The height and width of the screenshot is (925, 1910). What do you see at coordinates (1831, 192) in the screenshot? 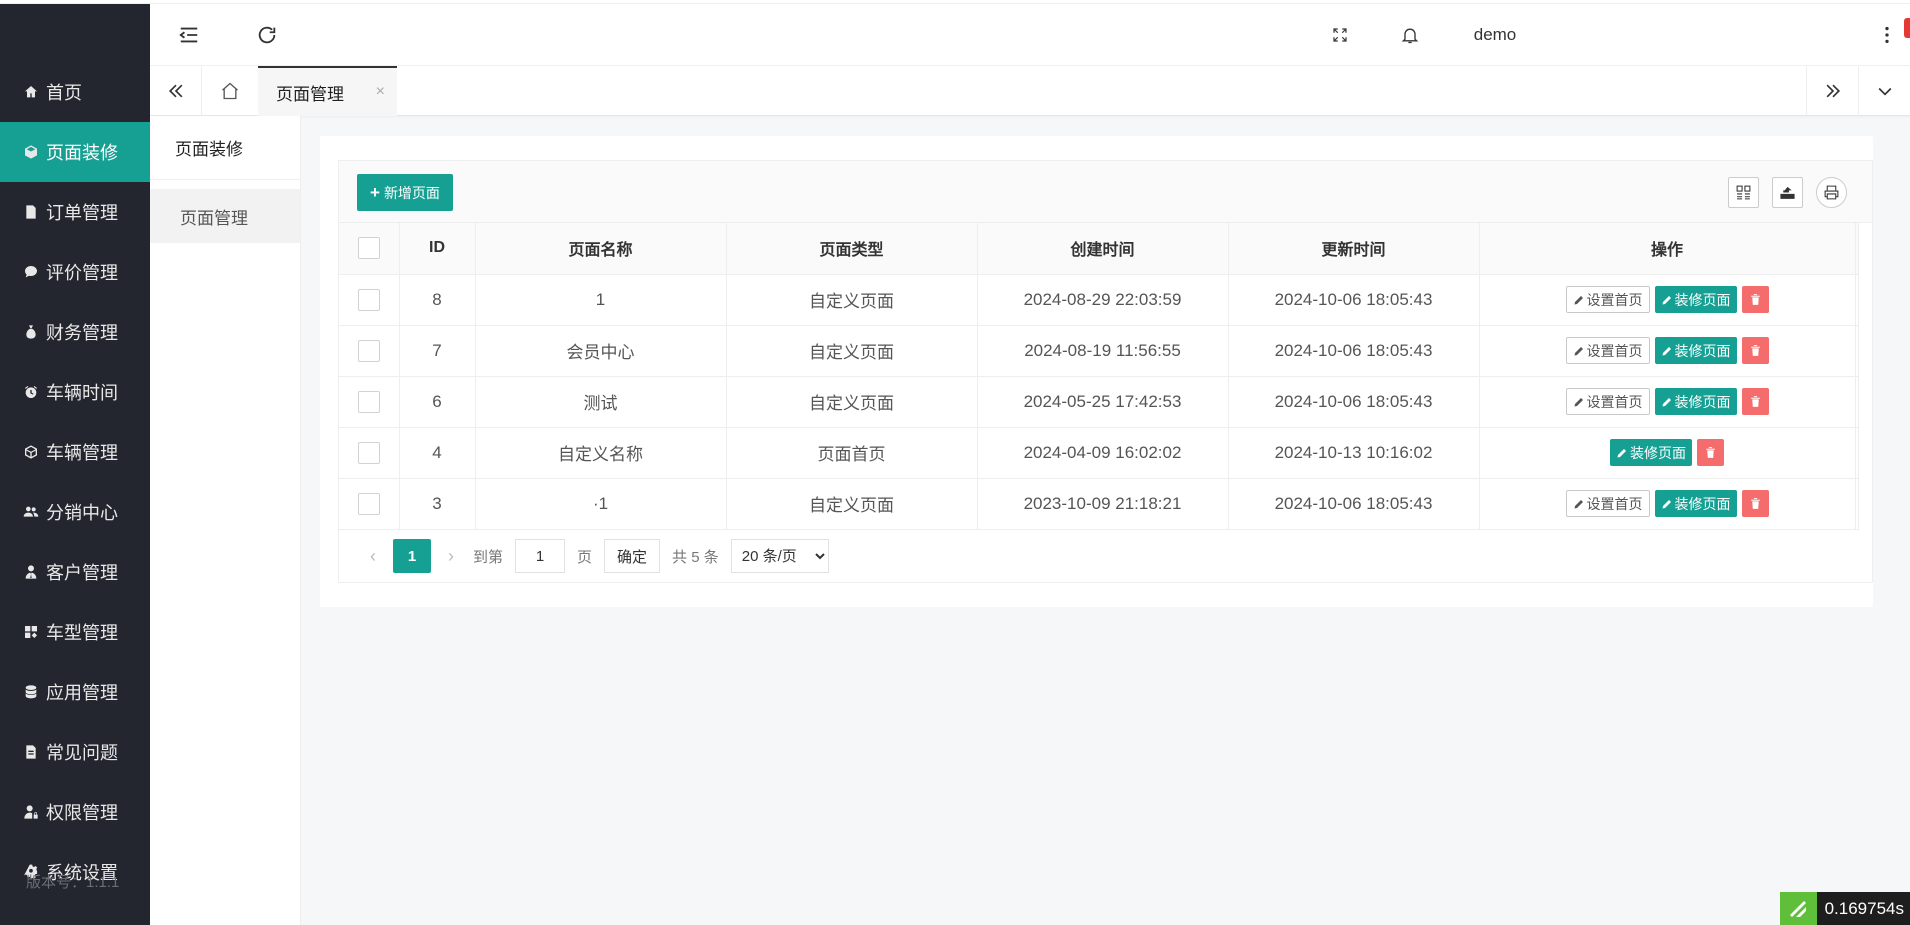
I see `print-button` at bounding box center [1831, 192].